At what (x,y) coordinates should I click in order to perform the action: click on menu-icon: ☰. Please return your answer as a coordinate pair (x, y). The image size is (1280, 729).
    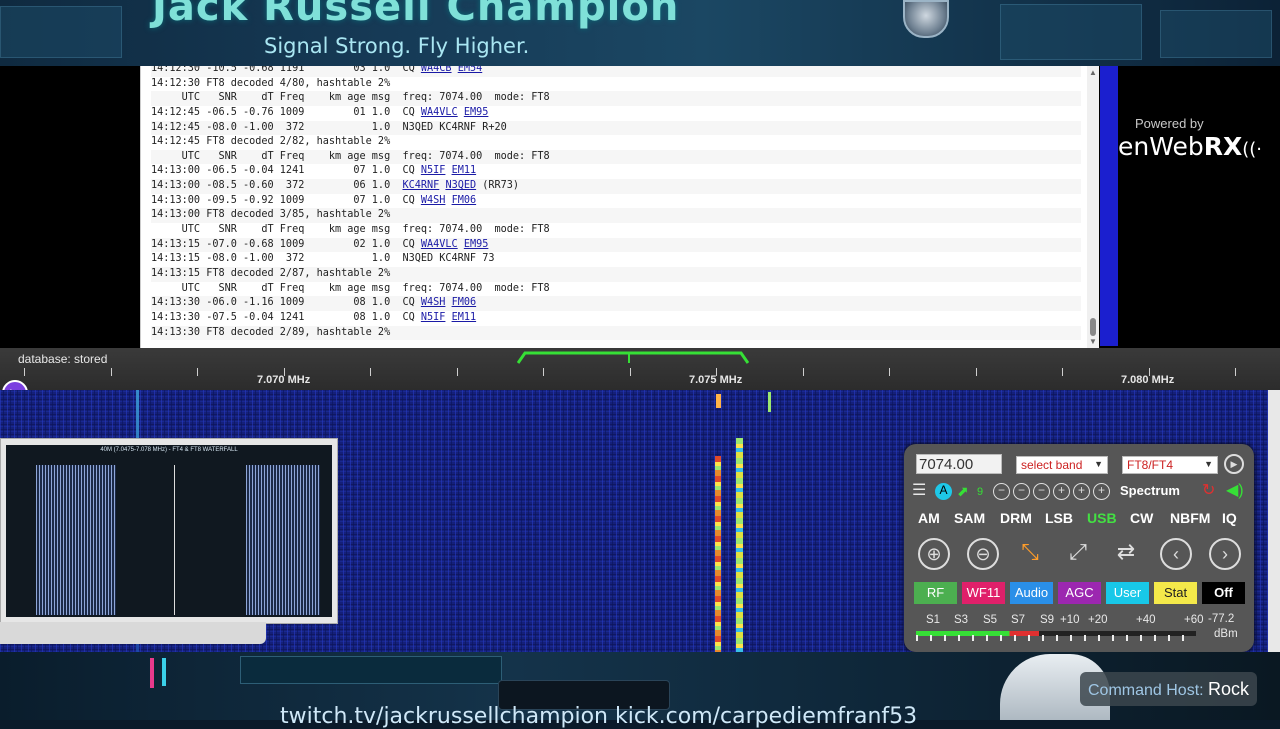
    Looking at the image, I should click on (919, 491).